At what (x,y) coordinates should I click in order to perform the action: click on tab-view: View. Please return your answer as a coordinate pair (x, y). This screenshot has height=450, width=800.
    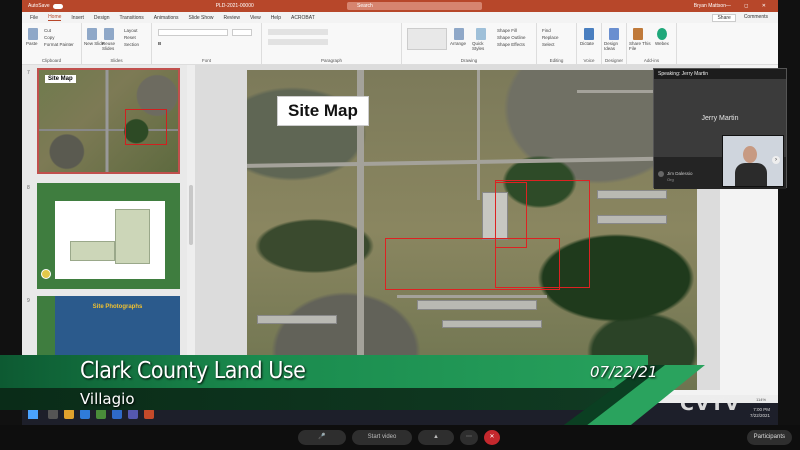
    Looking at the image, I should click on (255, 18).